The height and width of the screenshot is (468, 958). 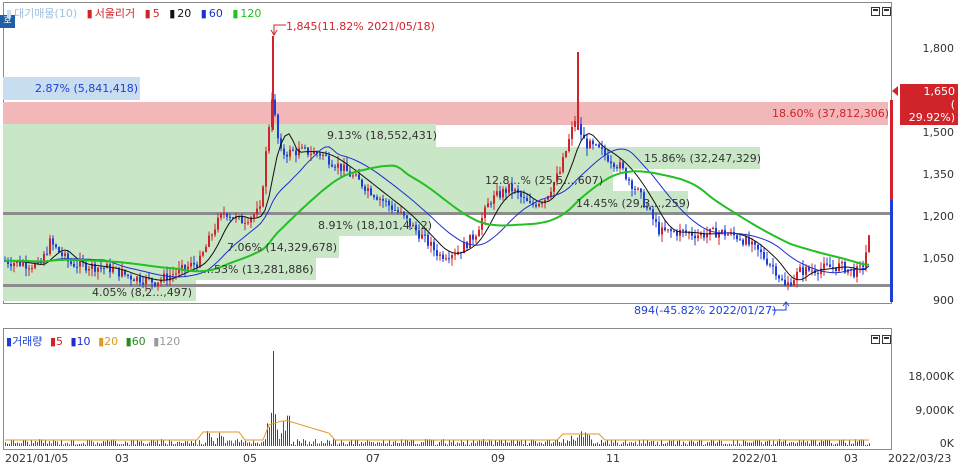 I want to click on time-axis-tick: 2022/03/23, so click(x=920, y=458).